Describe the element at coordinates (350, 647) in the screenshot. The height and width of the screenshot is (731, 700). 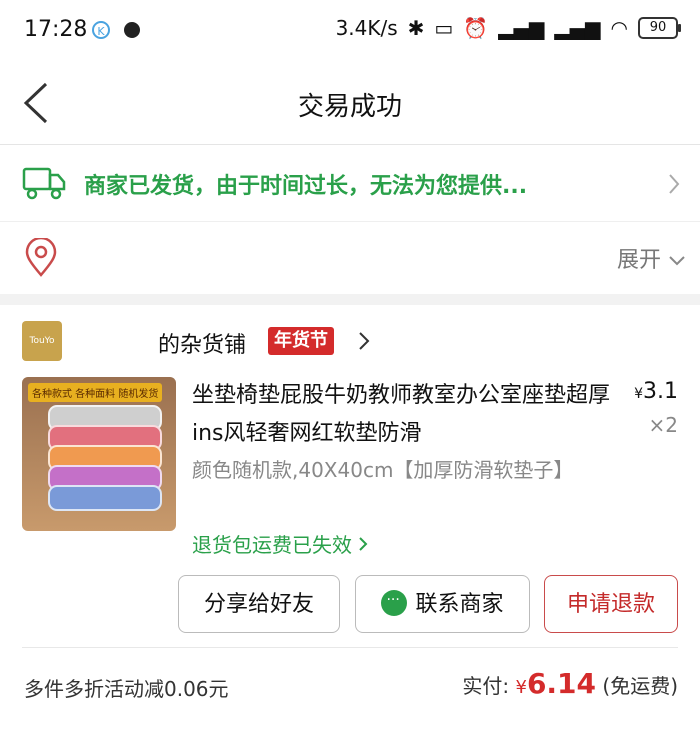
I see `divider` at that location.